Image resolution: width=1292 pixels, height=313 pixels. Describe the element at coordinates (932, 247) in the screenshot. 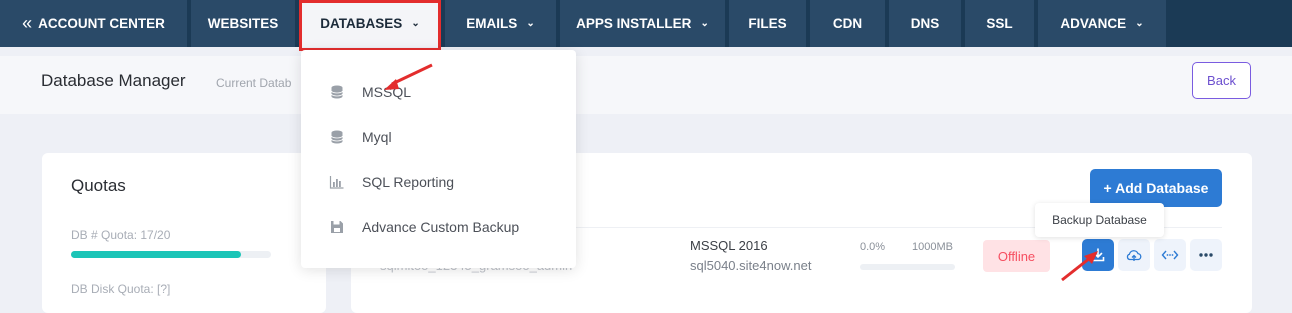

I see `database-size: 1000MB` at that location.